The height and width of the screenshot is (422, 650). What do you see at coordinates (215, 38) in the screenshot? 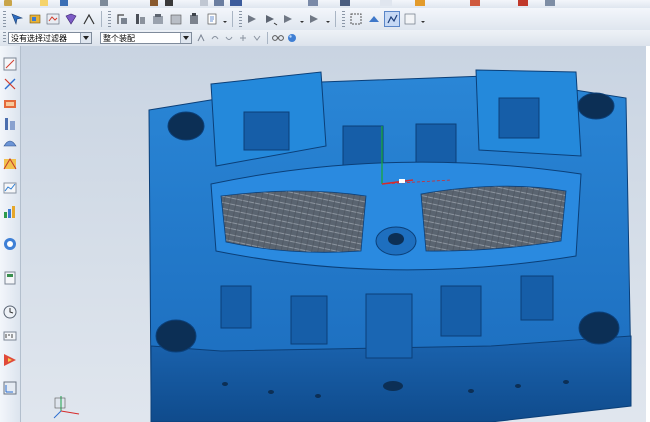
I see `undo-select-icon` at bounding box center [215, 38].